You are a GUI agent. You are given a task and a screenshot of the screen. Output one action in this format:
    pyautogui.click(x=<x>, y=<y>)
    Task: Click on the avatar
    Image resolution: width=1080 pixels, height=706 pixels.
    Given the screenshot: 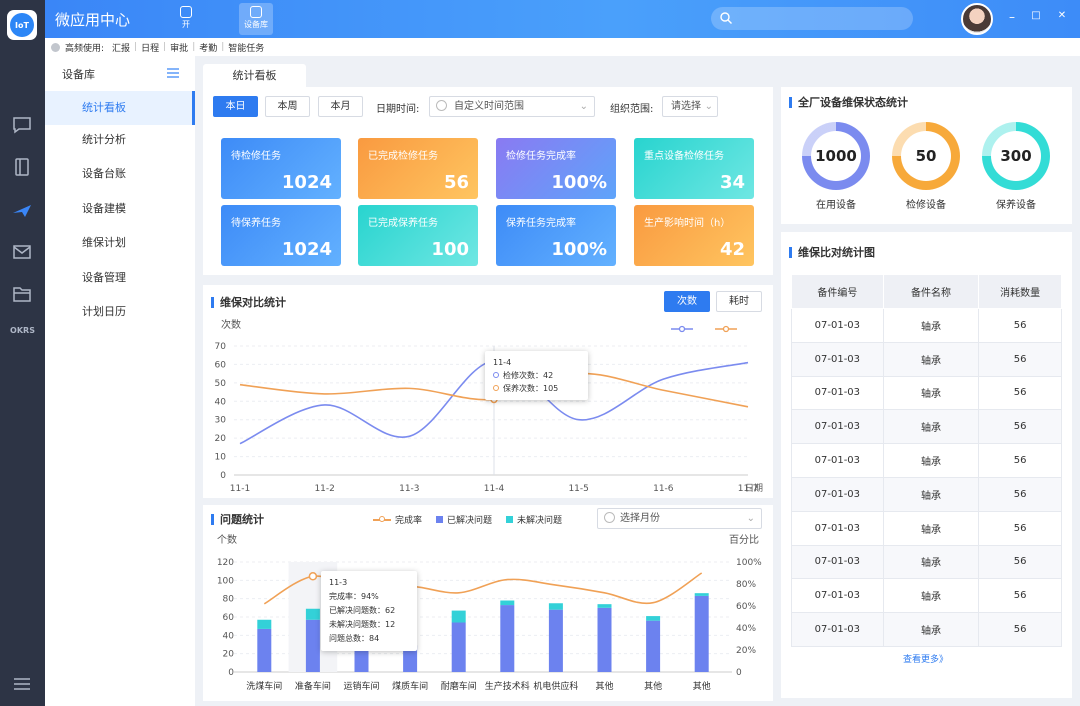 What is the action you would take?
    pyautogui.click(x=977, y=19)
    